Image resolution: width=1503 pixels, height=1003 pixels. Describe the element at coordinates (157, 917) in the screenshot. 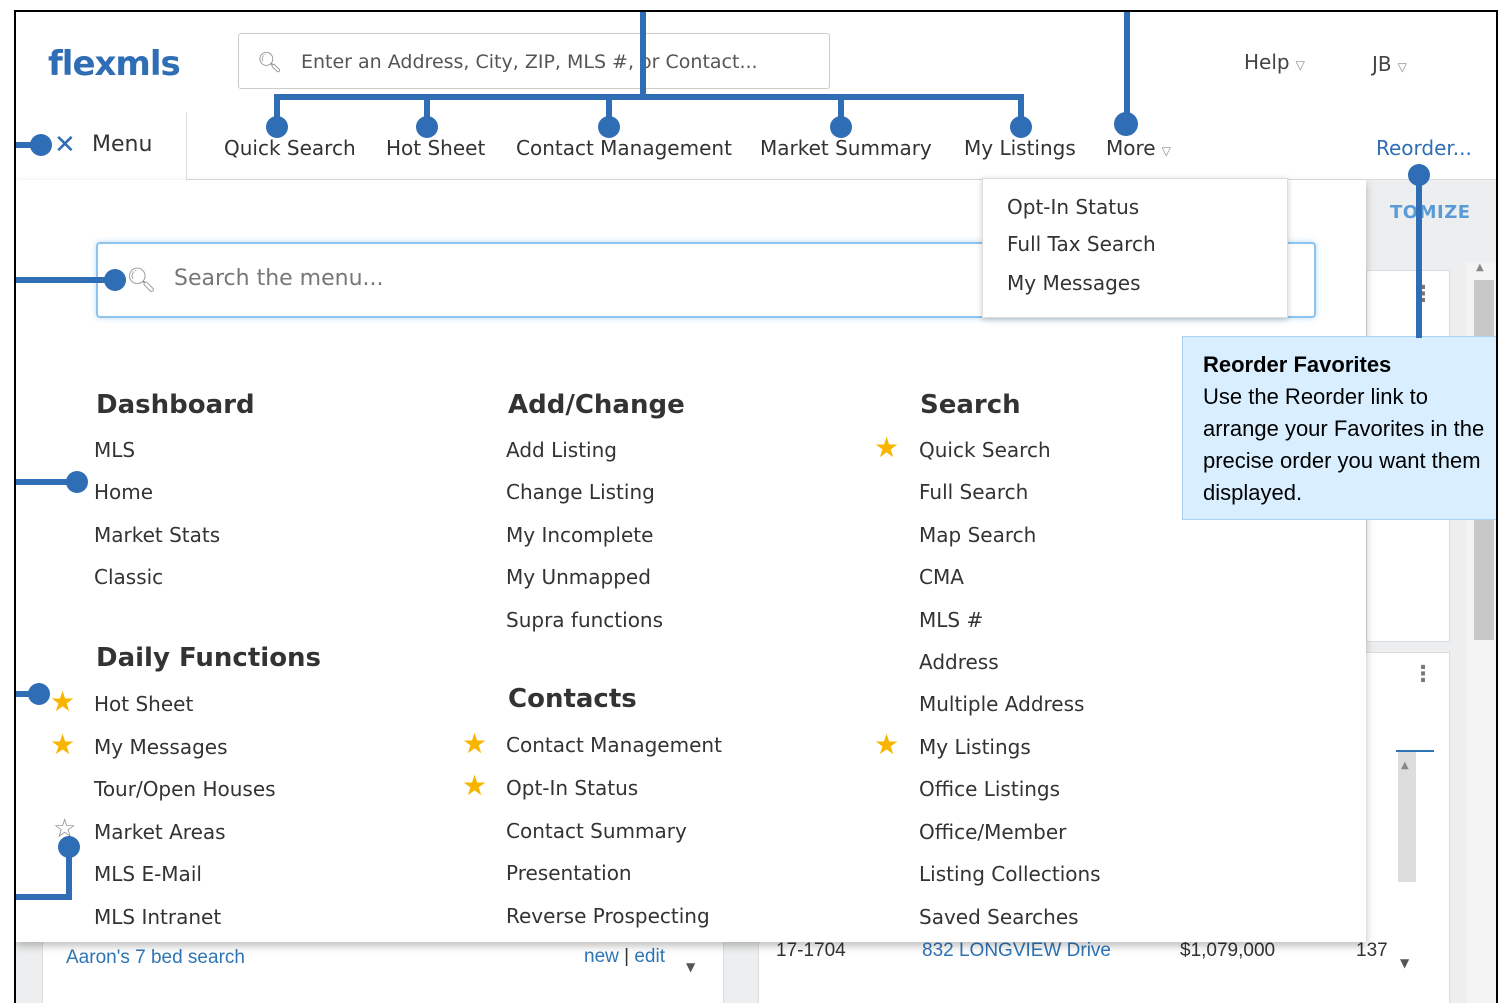

I see `menu-item-mls-intranet: MLS Intranet` at that location.